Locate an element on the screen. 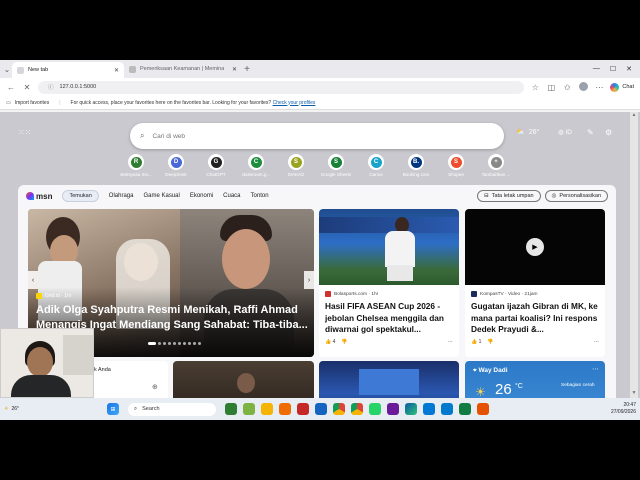 The width and height of the screenshot is (640, 480). vscode-icon is located at coordinates (447, 409).